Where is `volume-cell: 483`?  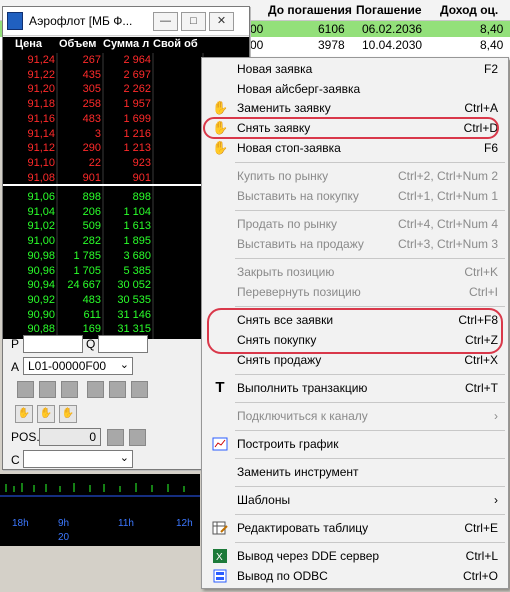 volume-cell: 483 is located at coordinates (91, 299).